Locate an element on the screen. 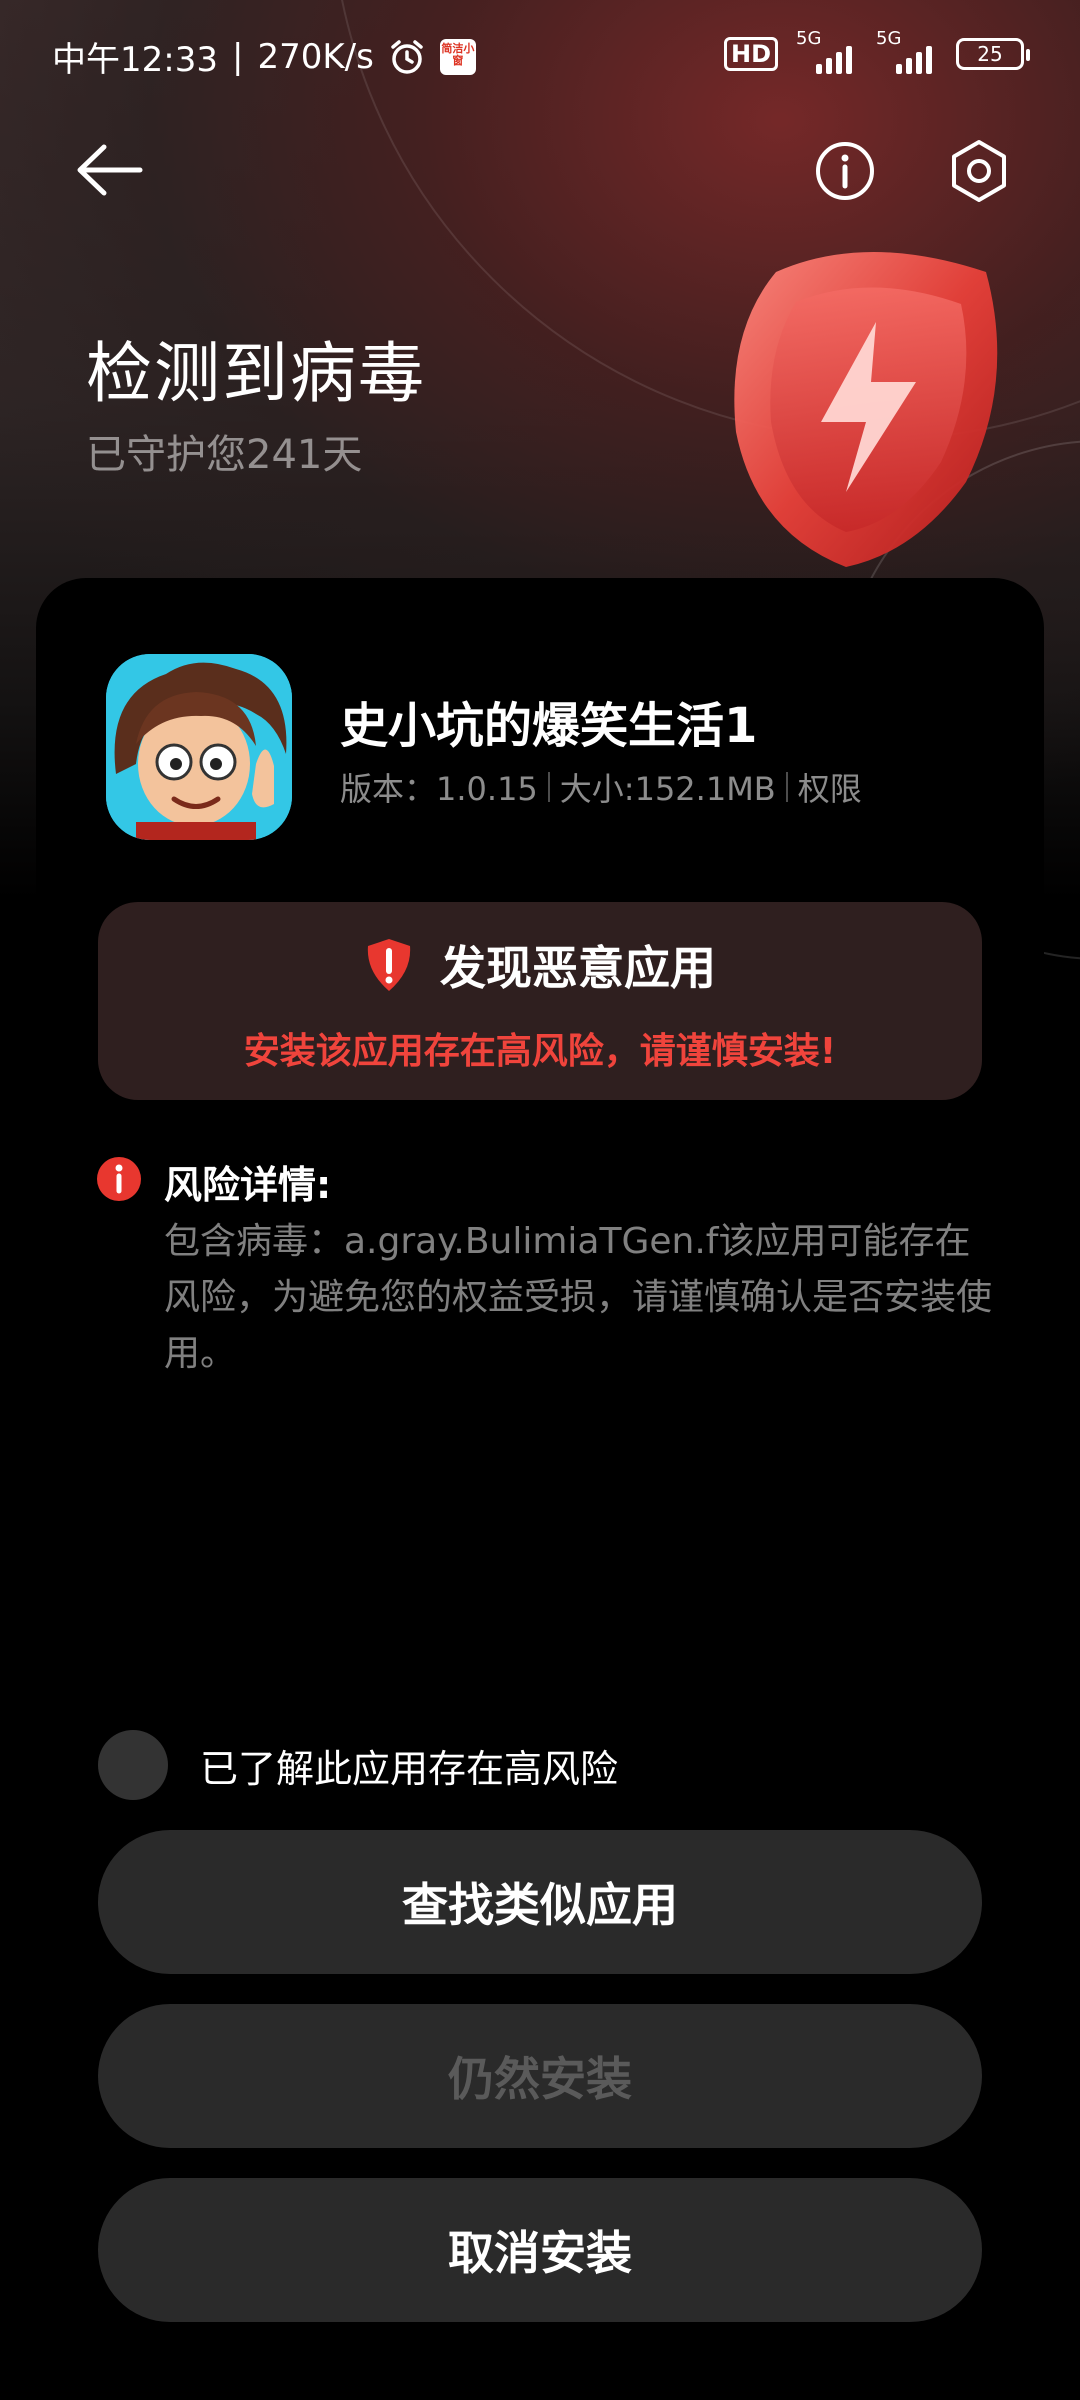 The image size is (1080, 2400). info-icon is located at coordinates (845, 171).